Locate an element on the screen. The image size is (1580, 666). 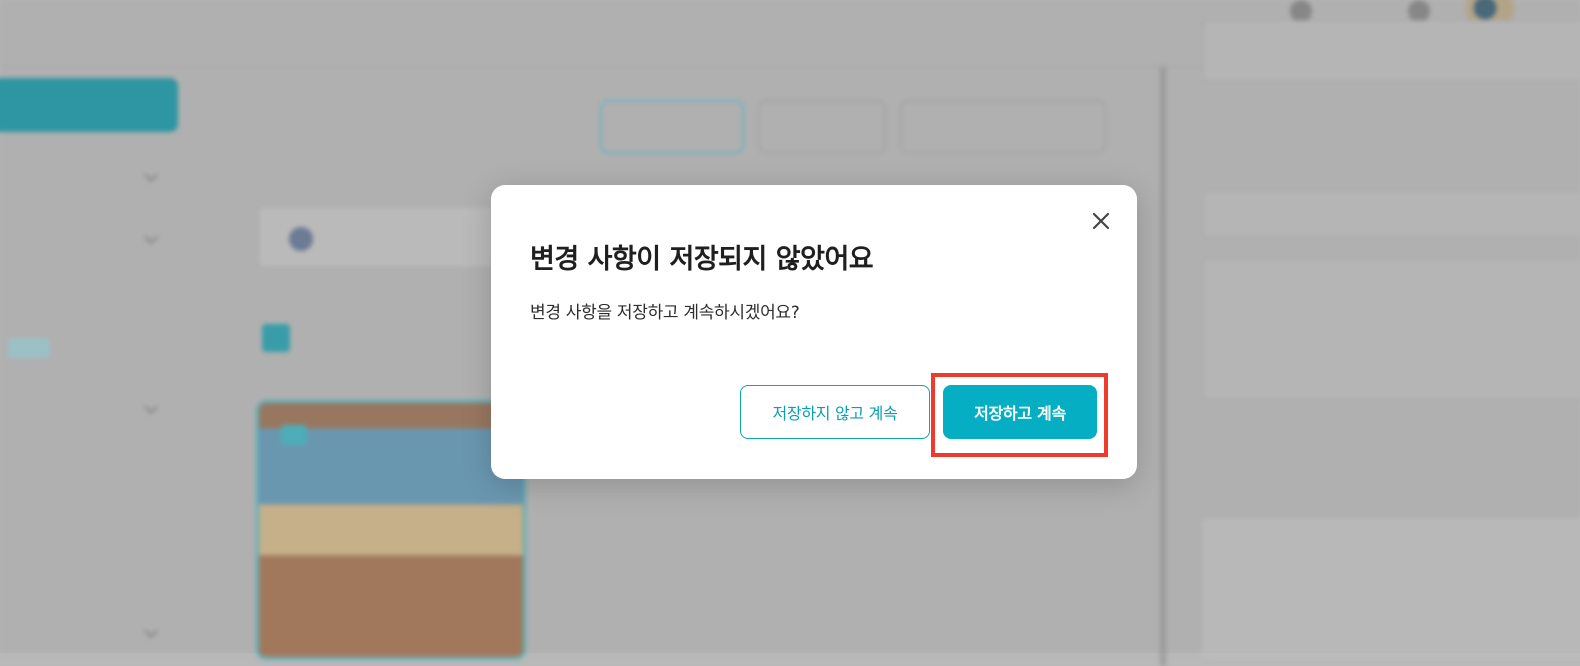
save-and-continue-button: 저장하고 계속 is located at coordinates (1020, 412).